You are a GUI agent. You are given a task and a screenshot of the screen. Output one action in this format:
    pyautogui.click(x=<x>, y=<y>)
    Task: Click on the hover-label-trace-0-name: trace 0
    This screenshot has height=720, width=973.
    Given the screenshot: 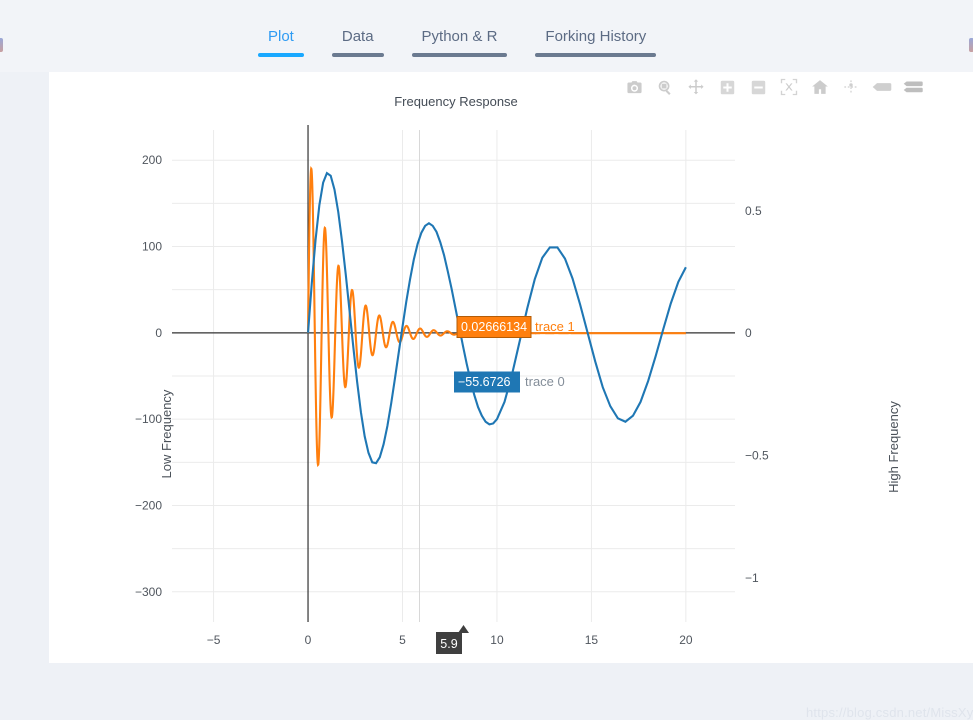 What is the action you would take?
    pyautogui.click(x=545, y=381)
    